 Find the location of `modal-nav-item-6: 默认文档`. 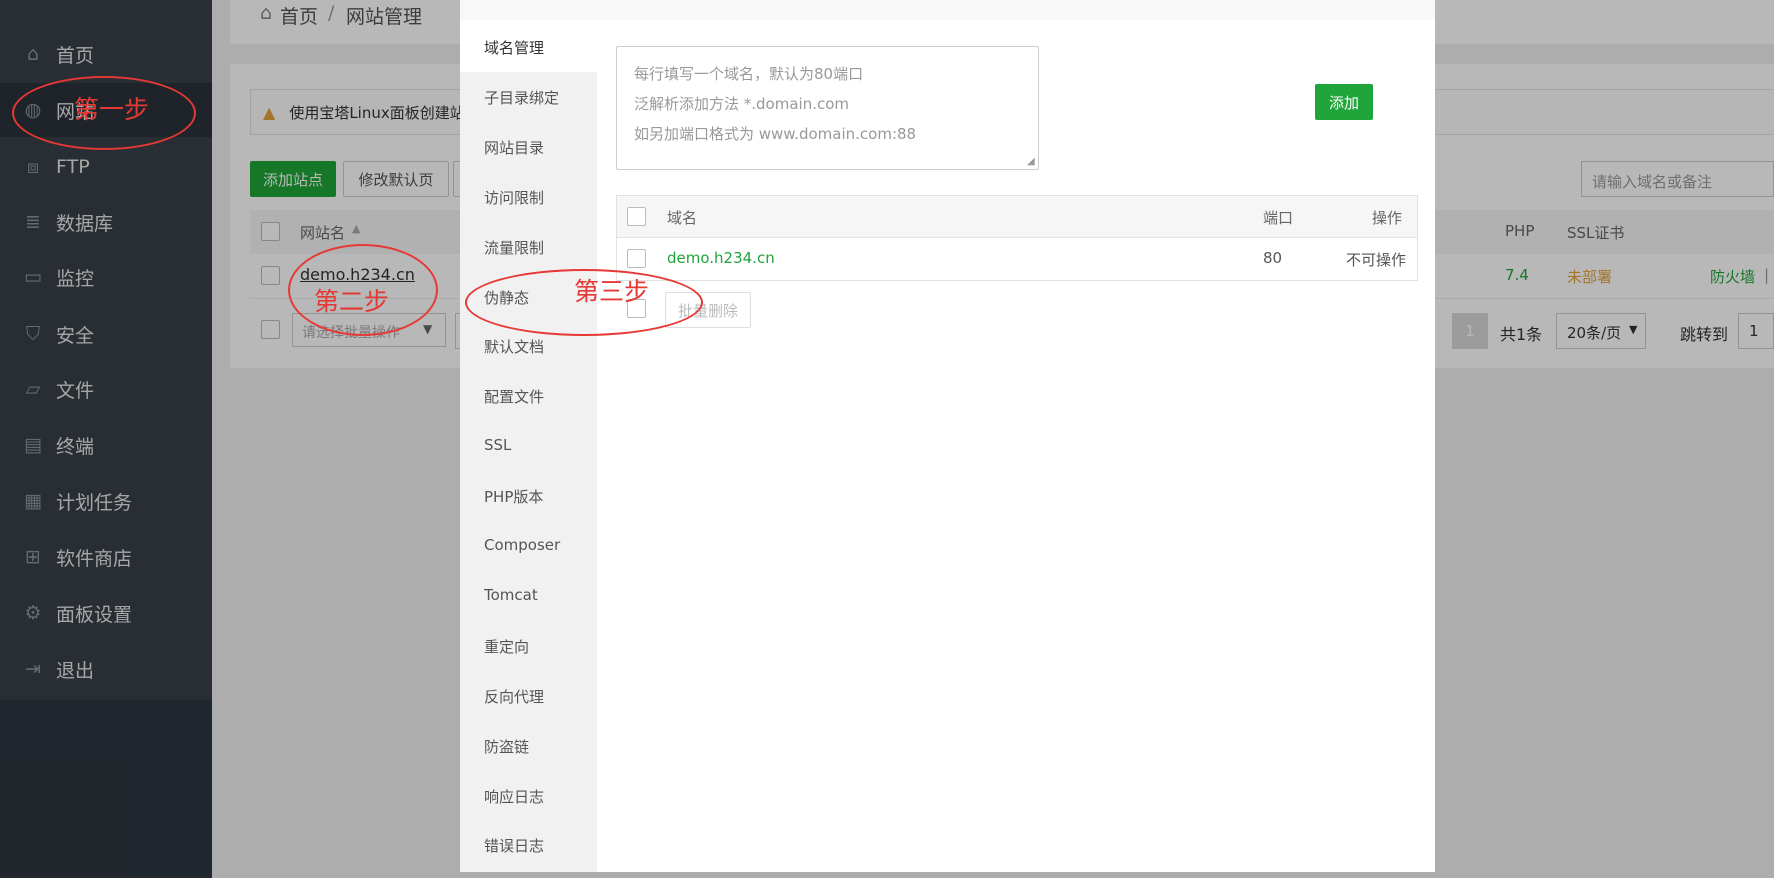

modal-nav-item-6: 默认文档 is located at coordinates (514, 346).